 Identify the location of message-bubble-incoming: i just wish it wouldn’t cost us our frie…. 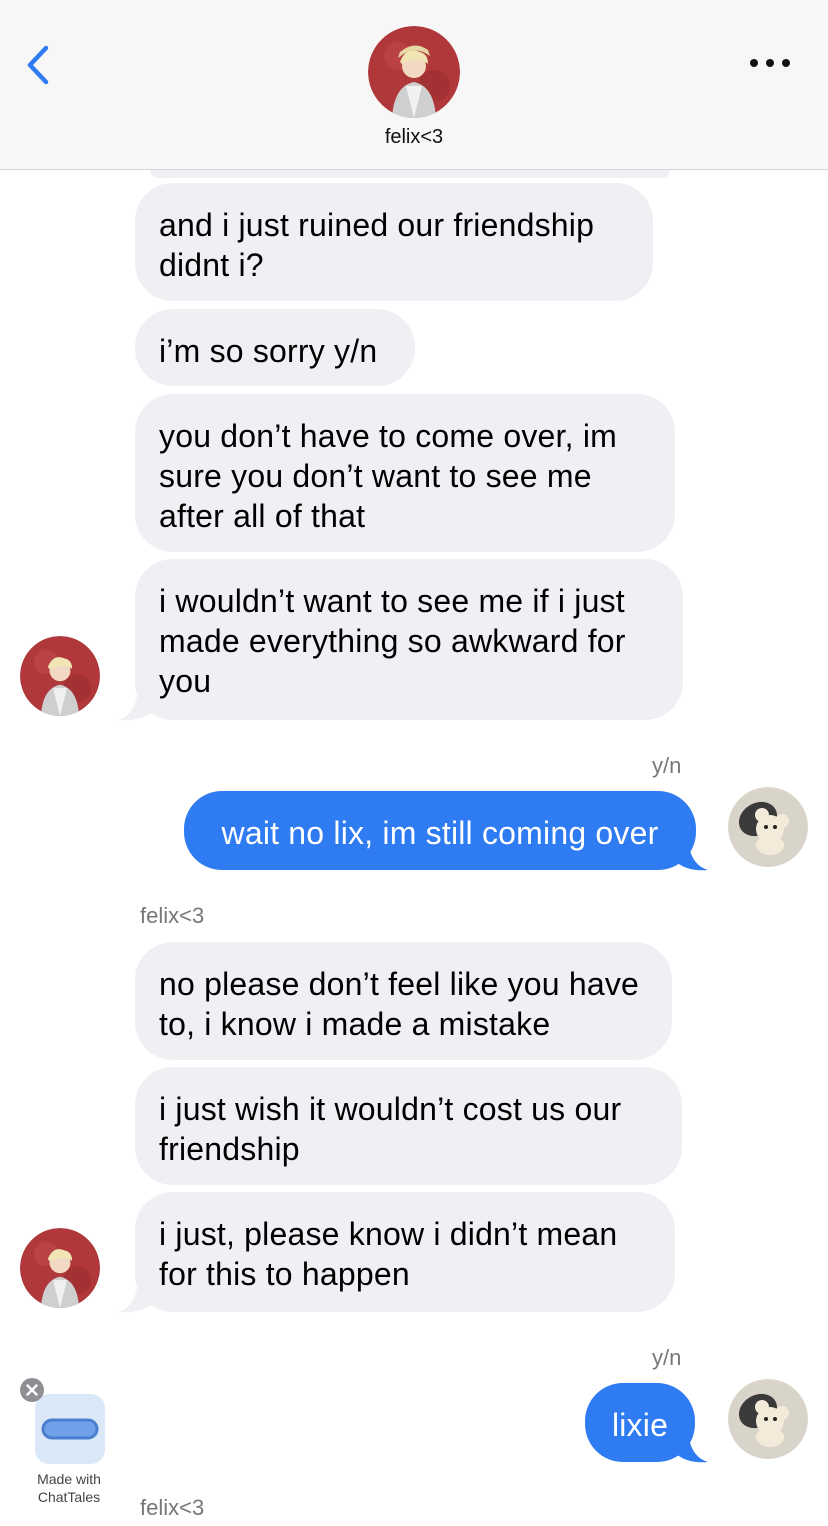
(408, 1126).